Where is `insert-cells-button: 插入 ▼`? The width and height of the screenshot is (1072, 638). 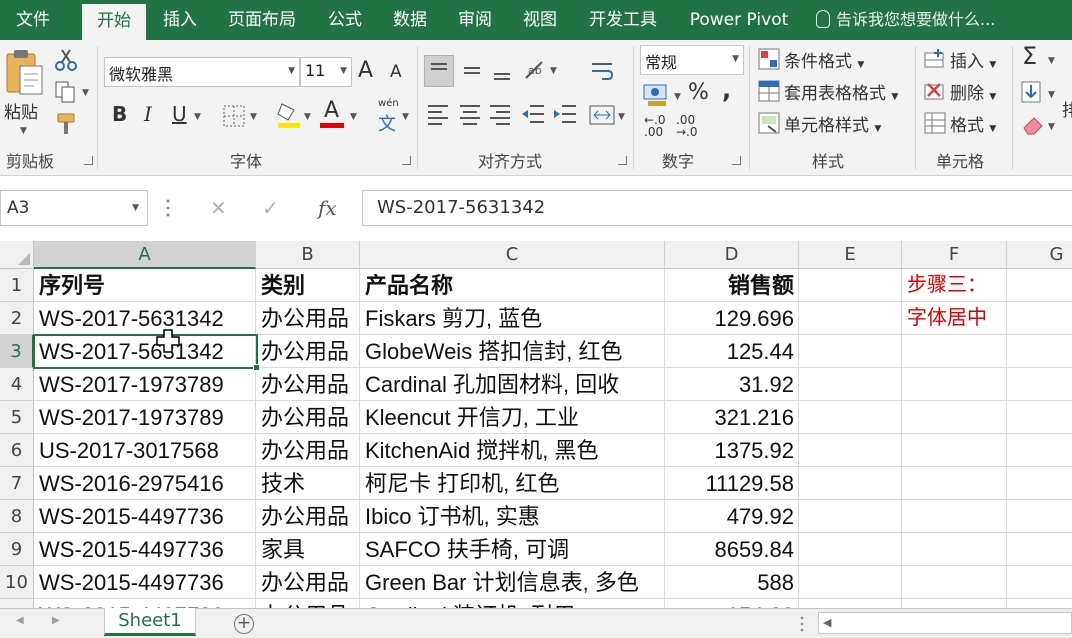
insert-cells-button: 插入 ▼ is located at coordinates (973, 59).